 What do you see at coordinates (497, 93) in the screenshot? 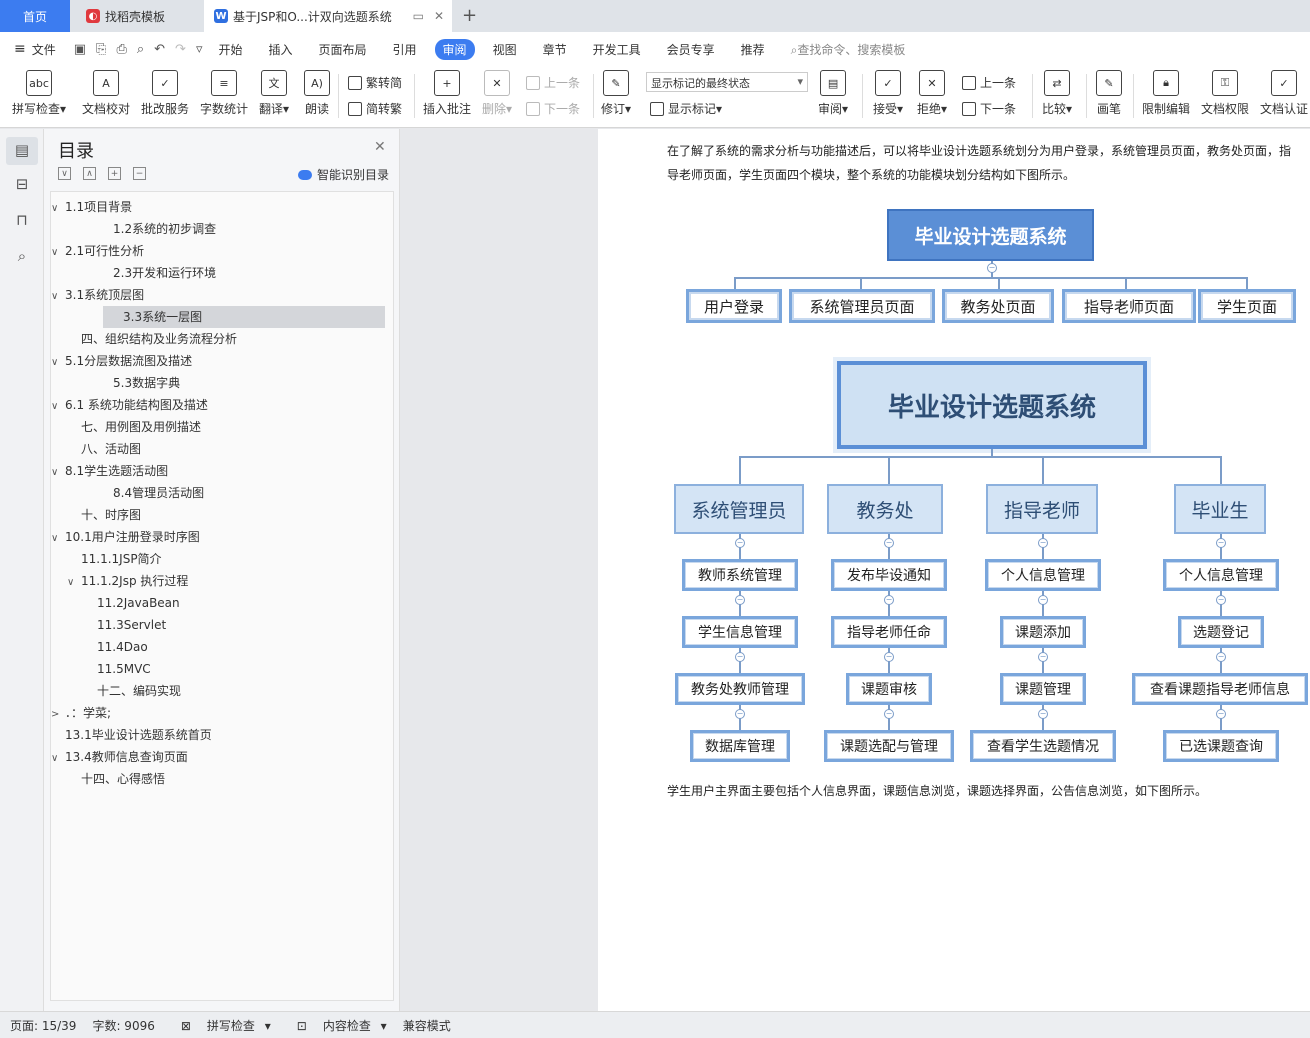
I see `delete-comment-button: ✕ 删除▾` at bounding box center [497, 93].